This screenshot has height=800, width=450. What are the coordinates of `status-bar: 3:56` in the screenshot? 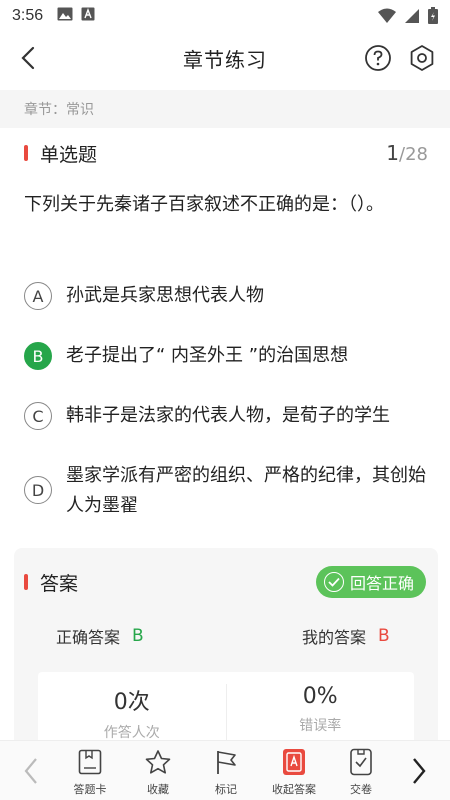 It's located at (225, 16).